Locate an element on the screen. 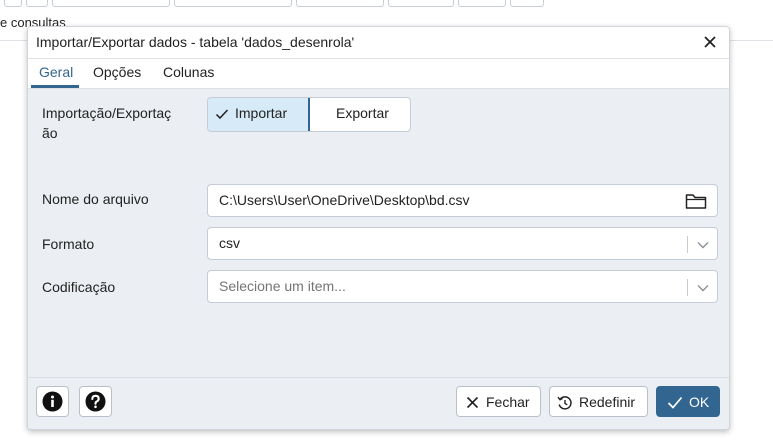 This screenshot has height=442, width=773. encoding-label: Codificação is located at coordinates (79, 287).